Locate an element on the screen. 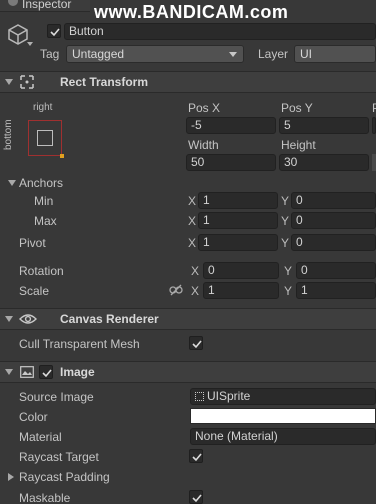 This screenshot has width=376, height=504. width-input: 50 is located at coordinates (231, 162).